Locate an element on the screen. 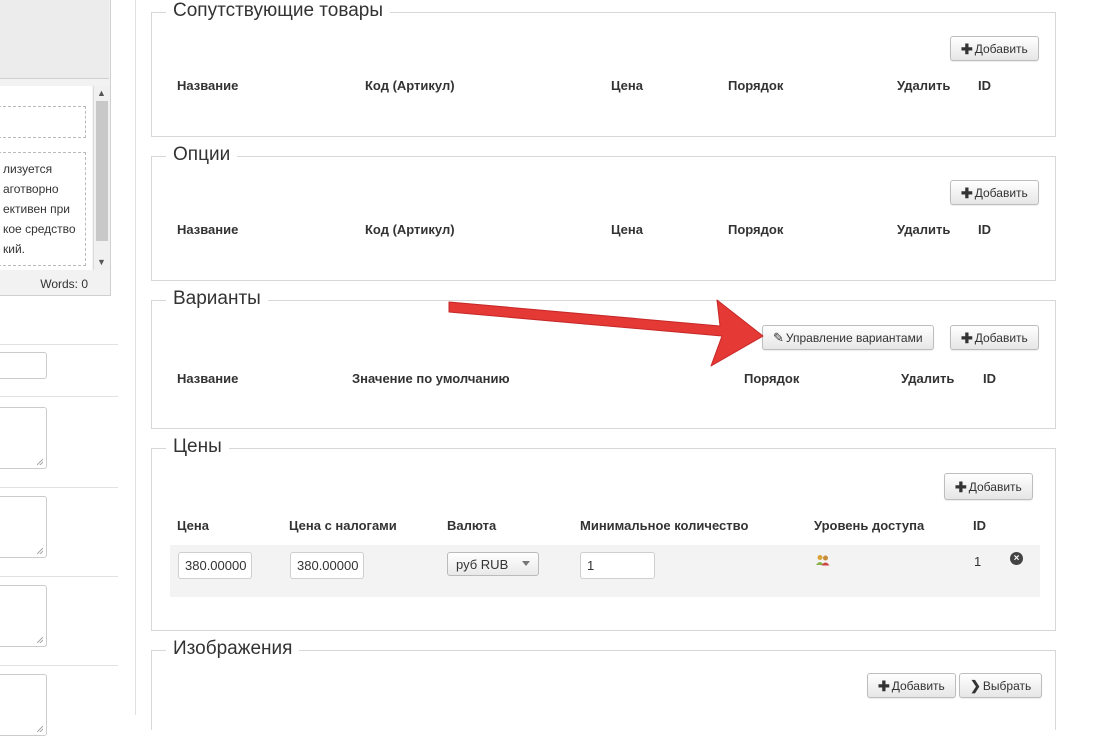 The width and height of the screenshot is (1110, 736). add-variant-button: ✚ Добавить is located at coordinates (994, 337).